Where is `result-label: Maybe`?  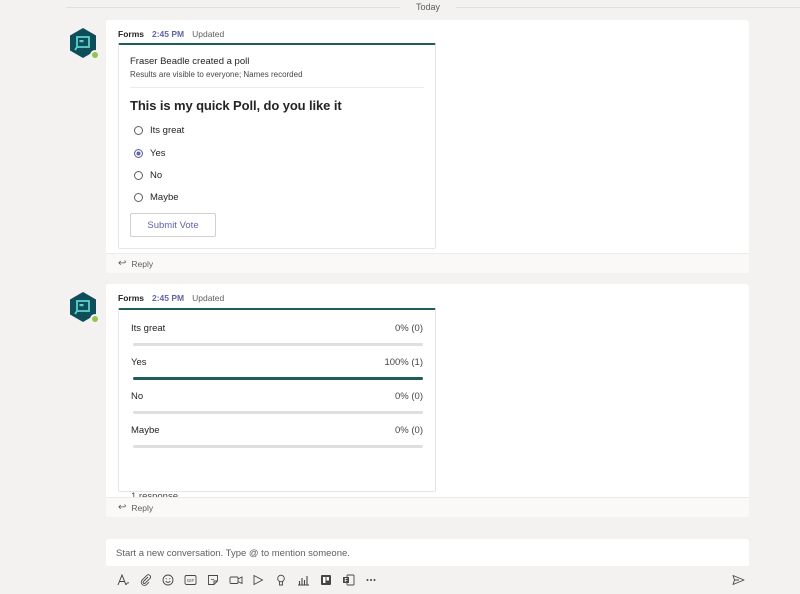 result-label: Maybe is located at coordinates (145, 430).